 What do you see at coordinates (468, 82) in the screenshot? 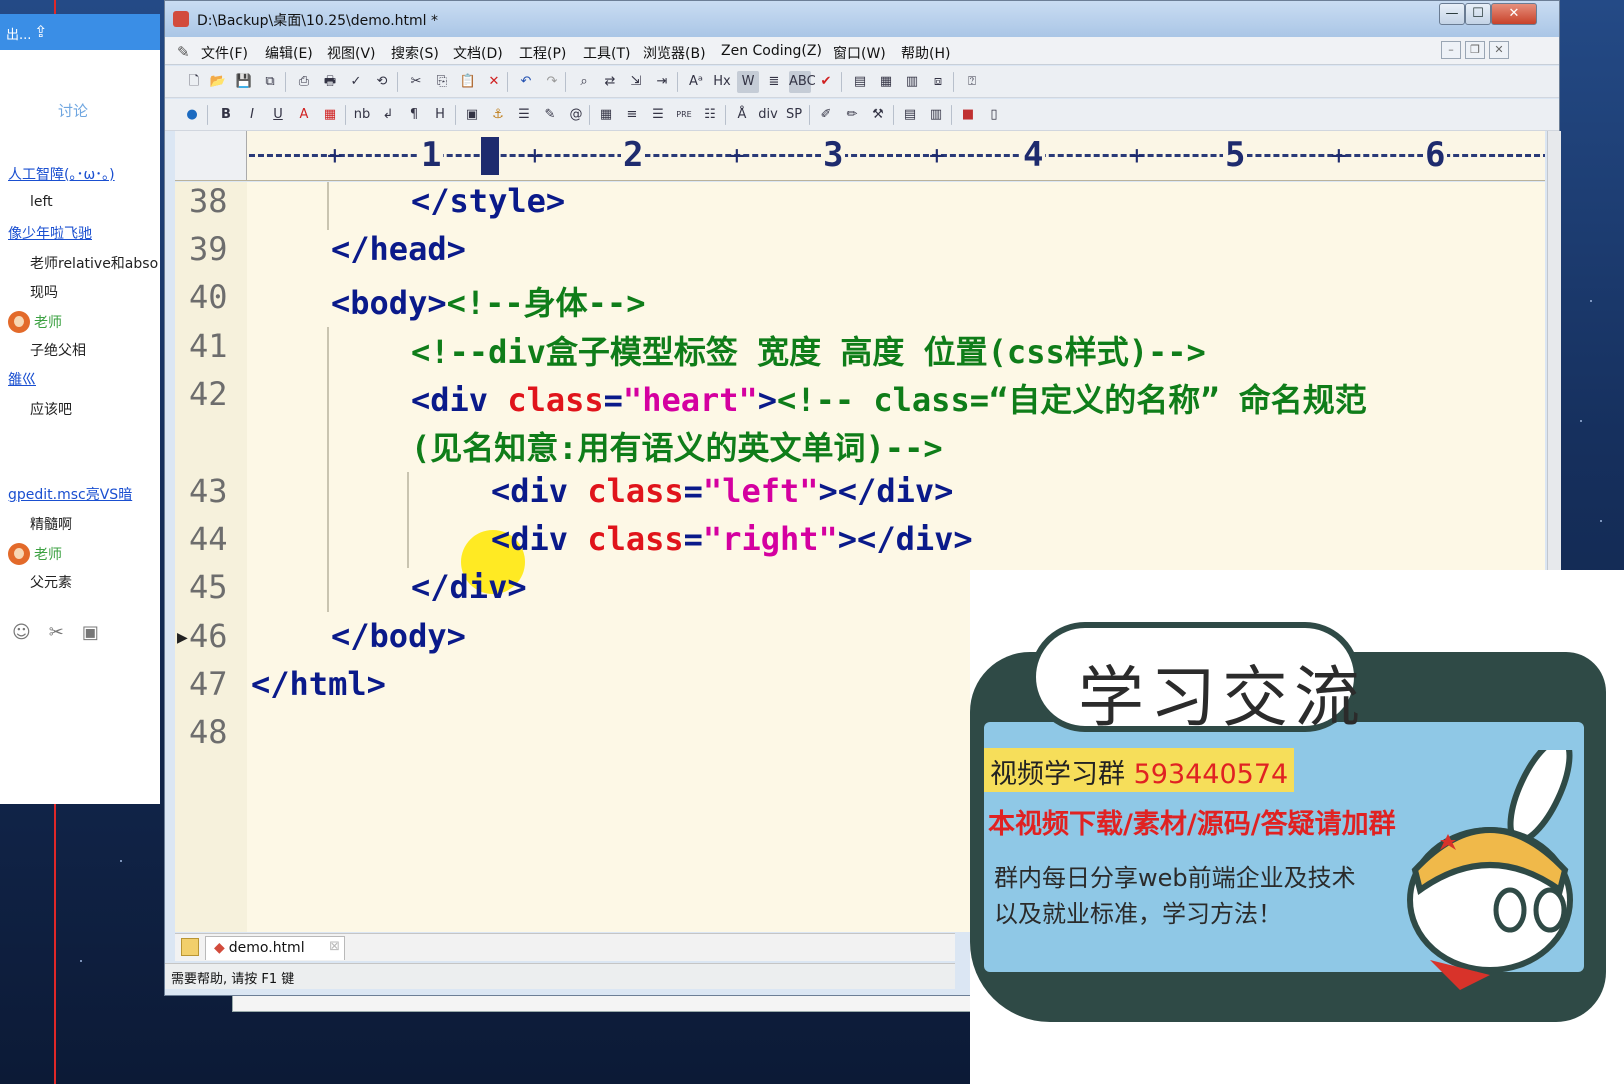
I see `paste-icon: 📋` at bounding box center [468, 82].